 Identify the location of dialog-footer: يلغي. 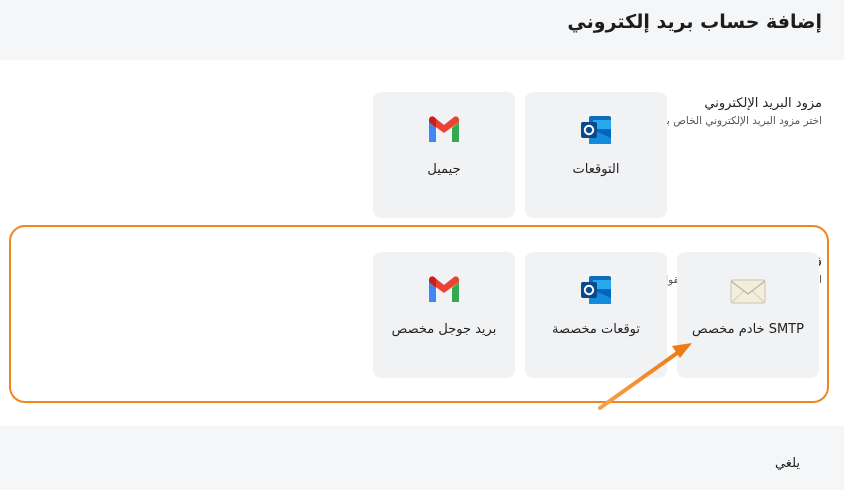
(422, 458).